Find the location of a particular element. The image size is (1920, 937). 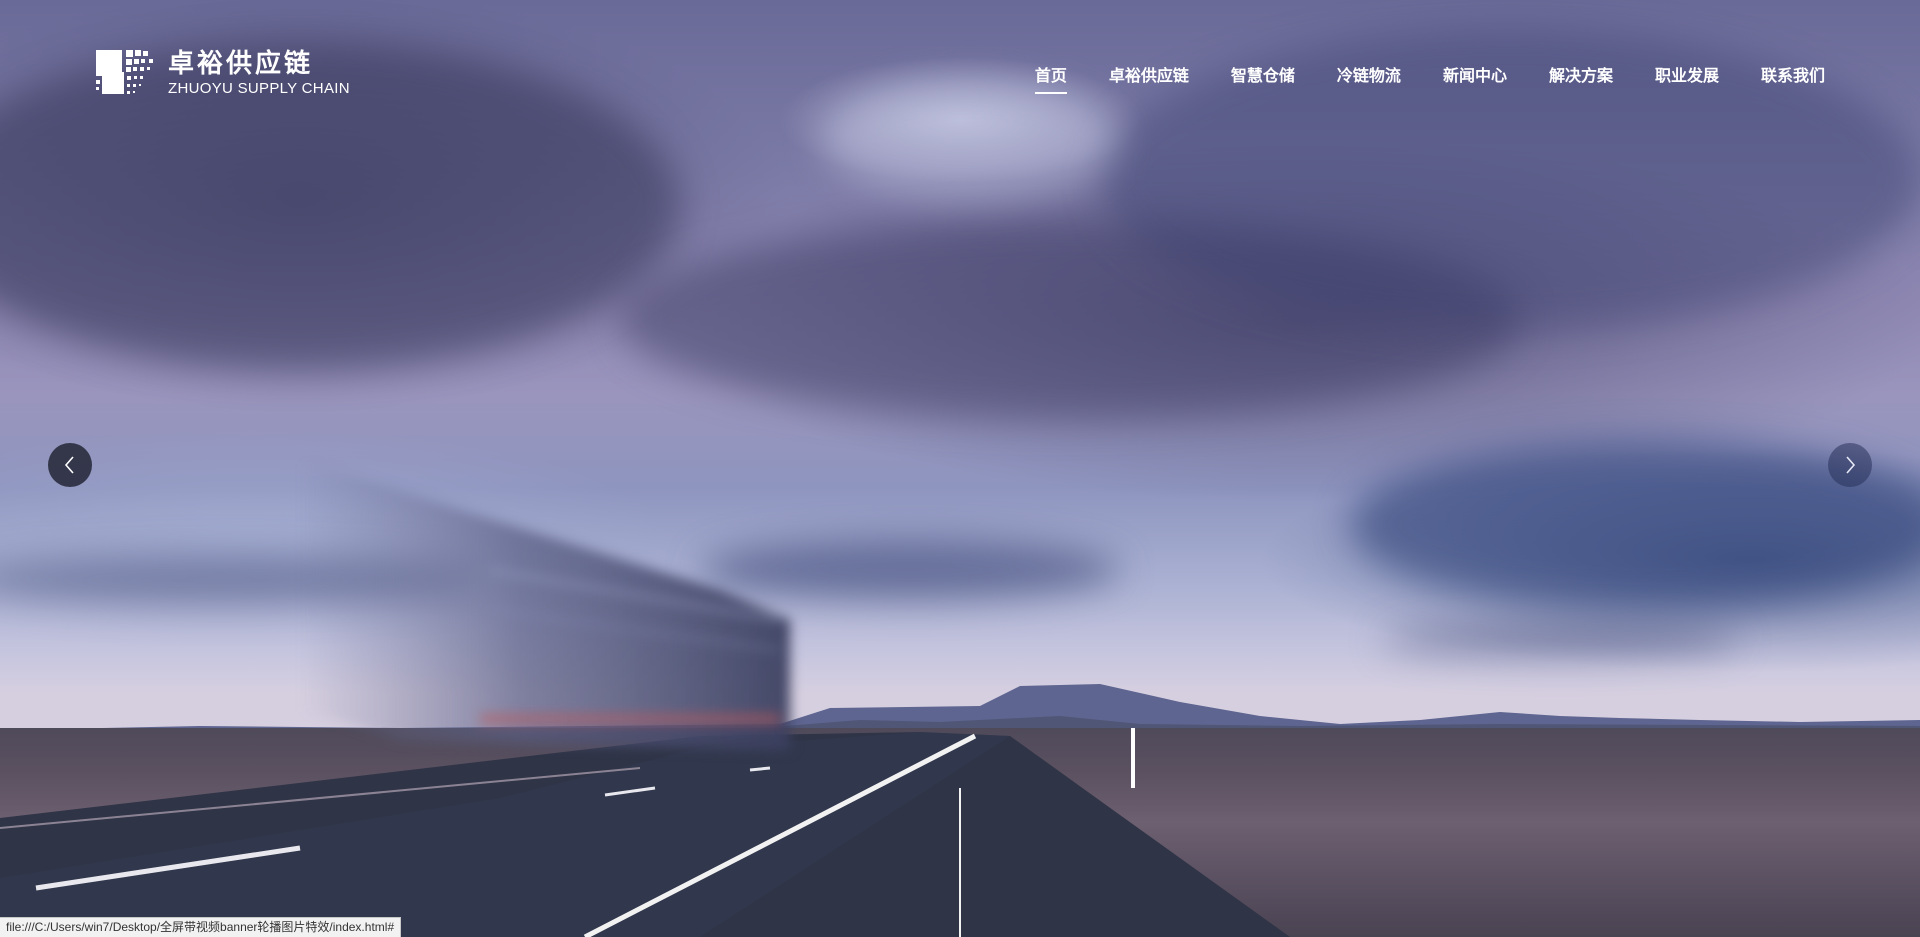

nav-item-smart-warehousing: 智慧仓储 is located at coordinates (1263, 78).